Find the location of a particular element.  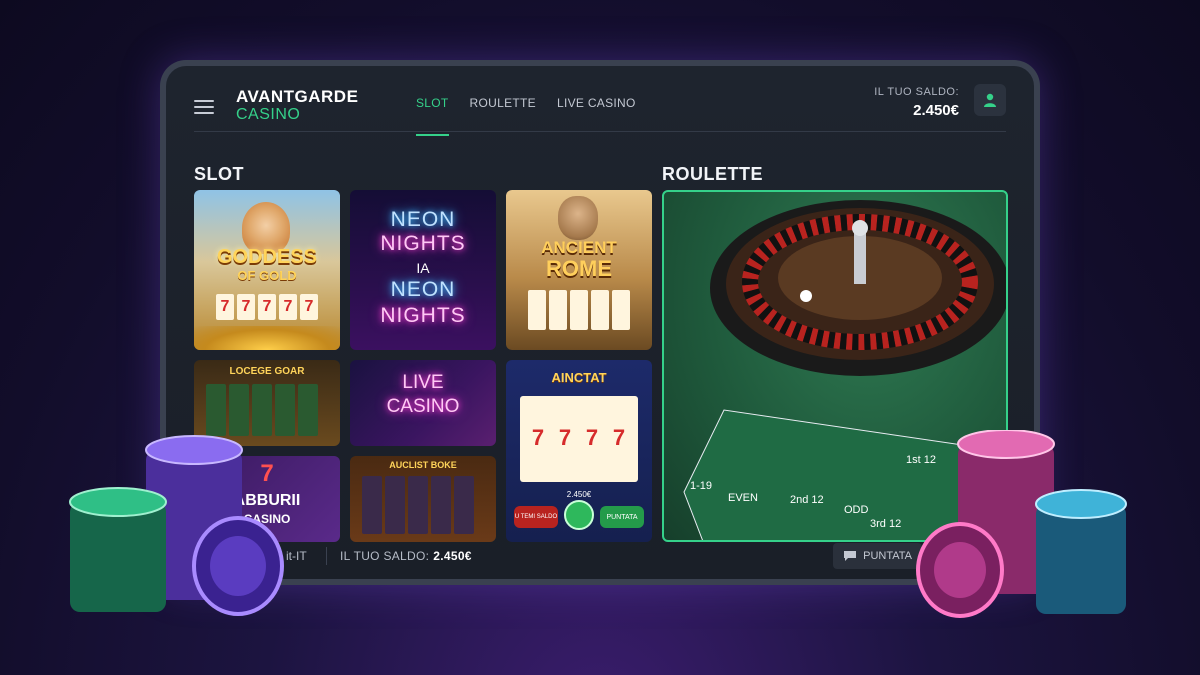

reels-window: 7 7 7 7 is located at coordinates (579, 439).